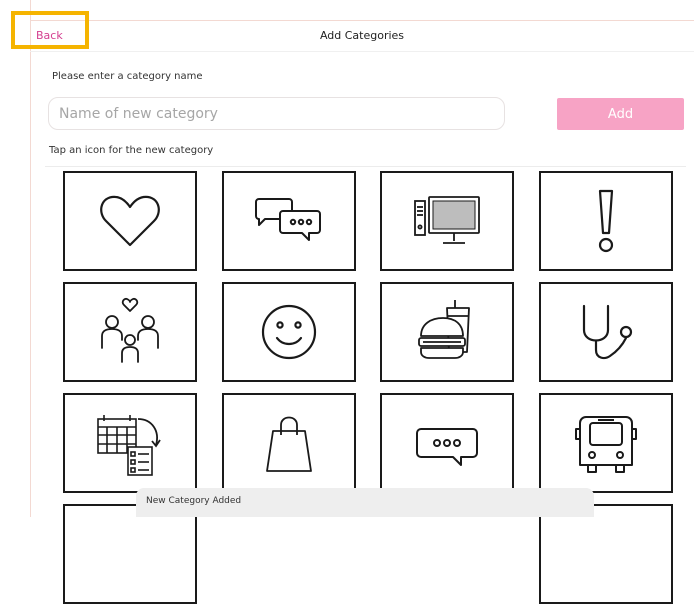  Describe the element at coordinates (620, 114) in the screenshot. I see `add-button: Add` at that location.